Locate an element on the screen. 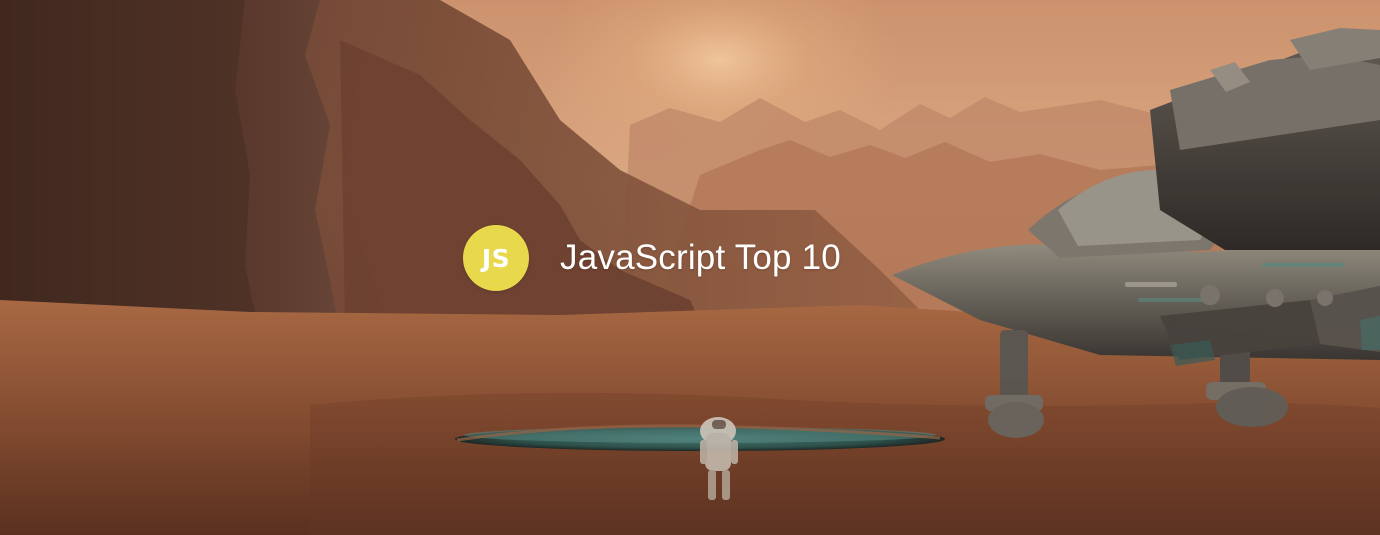  hero-title-lockup: JS JavaScript Top 10 is located at coordinates (652, 258).